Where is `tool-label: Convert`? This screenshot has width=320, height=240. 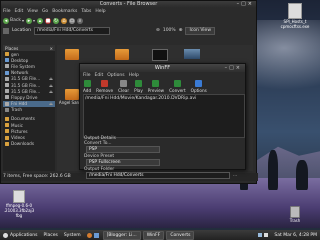
tool-label: Convert is located at coordinates (177, 90).